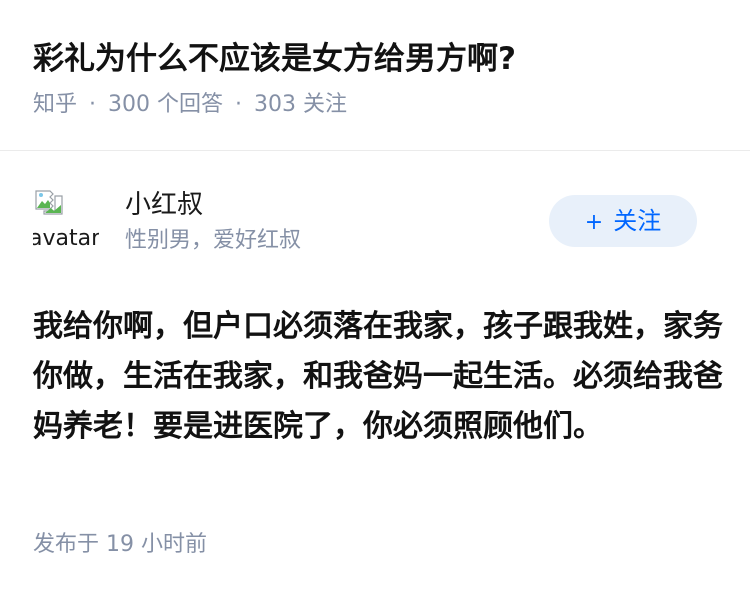 Image resolution: width=750 pixels, height=596 pixels. What do you see at coordinates (190, 104) in the screenshot?
I see `answer-count-label: 个回答` at bounding box center [190, 104].